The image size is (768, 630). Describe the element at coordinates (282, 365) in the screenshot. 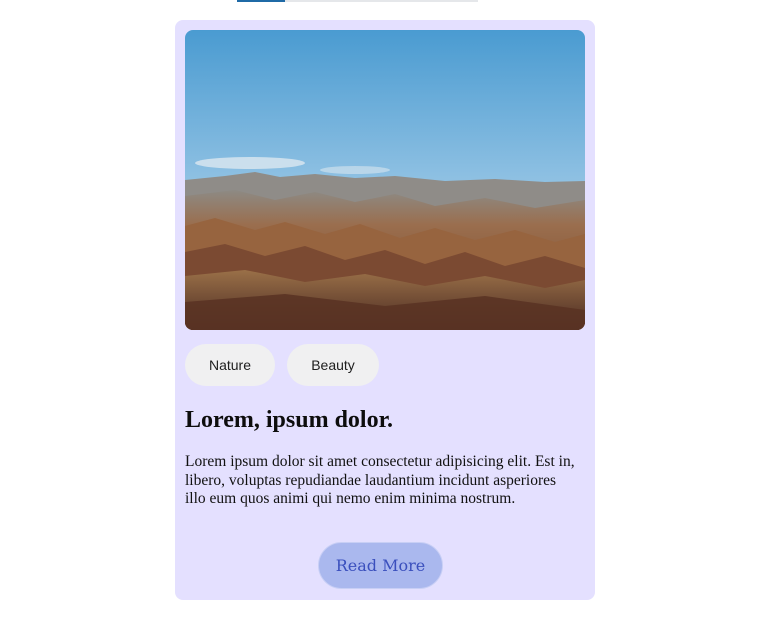

I see `tag-list: Nature Beauty` at that location.